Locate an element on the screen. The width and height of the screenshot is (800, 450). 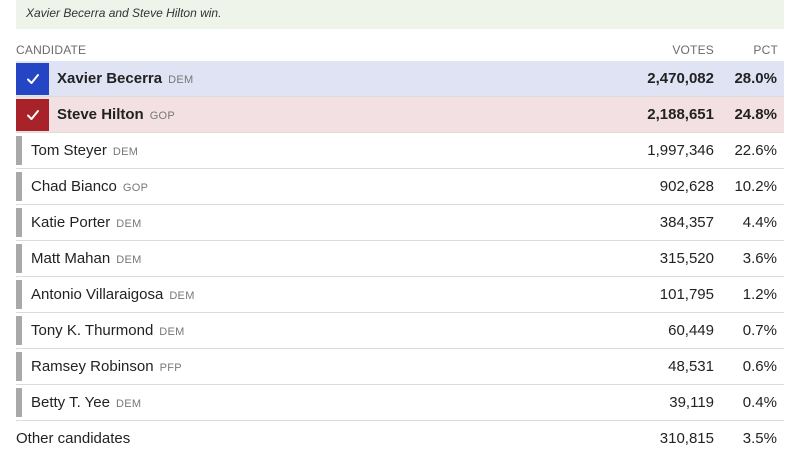
table-row: Tony K. Thurmond DEM 60,449 0.7% is located at coordinates (400, 331).